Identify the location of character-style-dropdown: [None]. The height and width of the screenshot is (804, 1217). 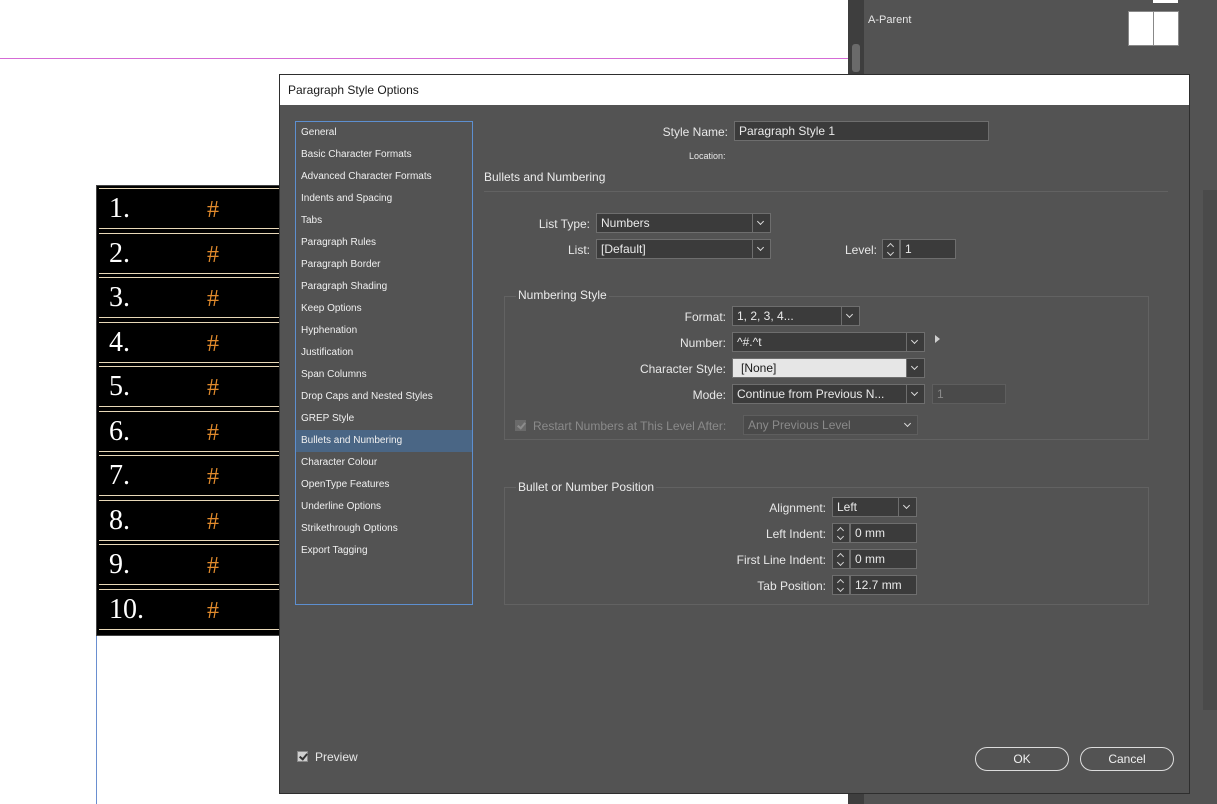
(828, 368).